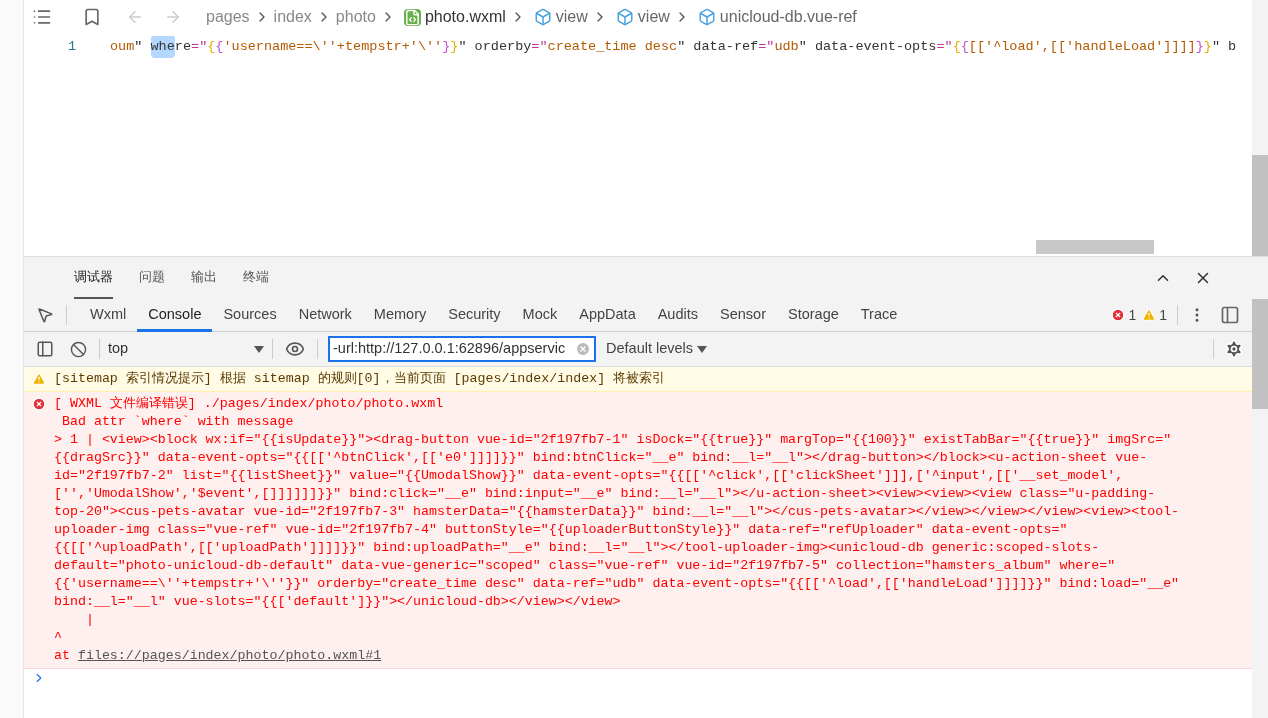 The image size is (1268, 718). Describe the element at coordinates (89, 620) in the screenshot. I see `message-line: |` at that location.